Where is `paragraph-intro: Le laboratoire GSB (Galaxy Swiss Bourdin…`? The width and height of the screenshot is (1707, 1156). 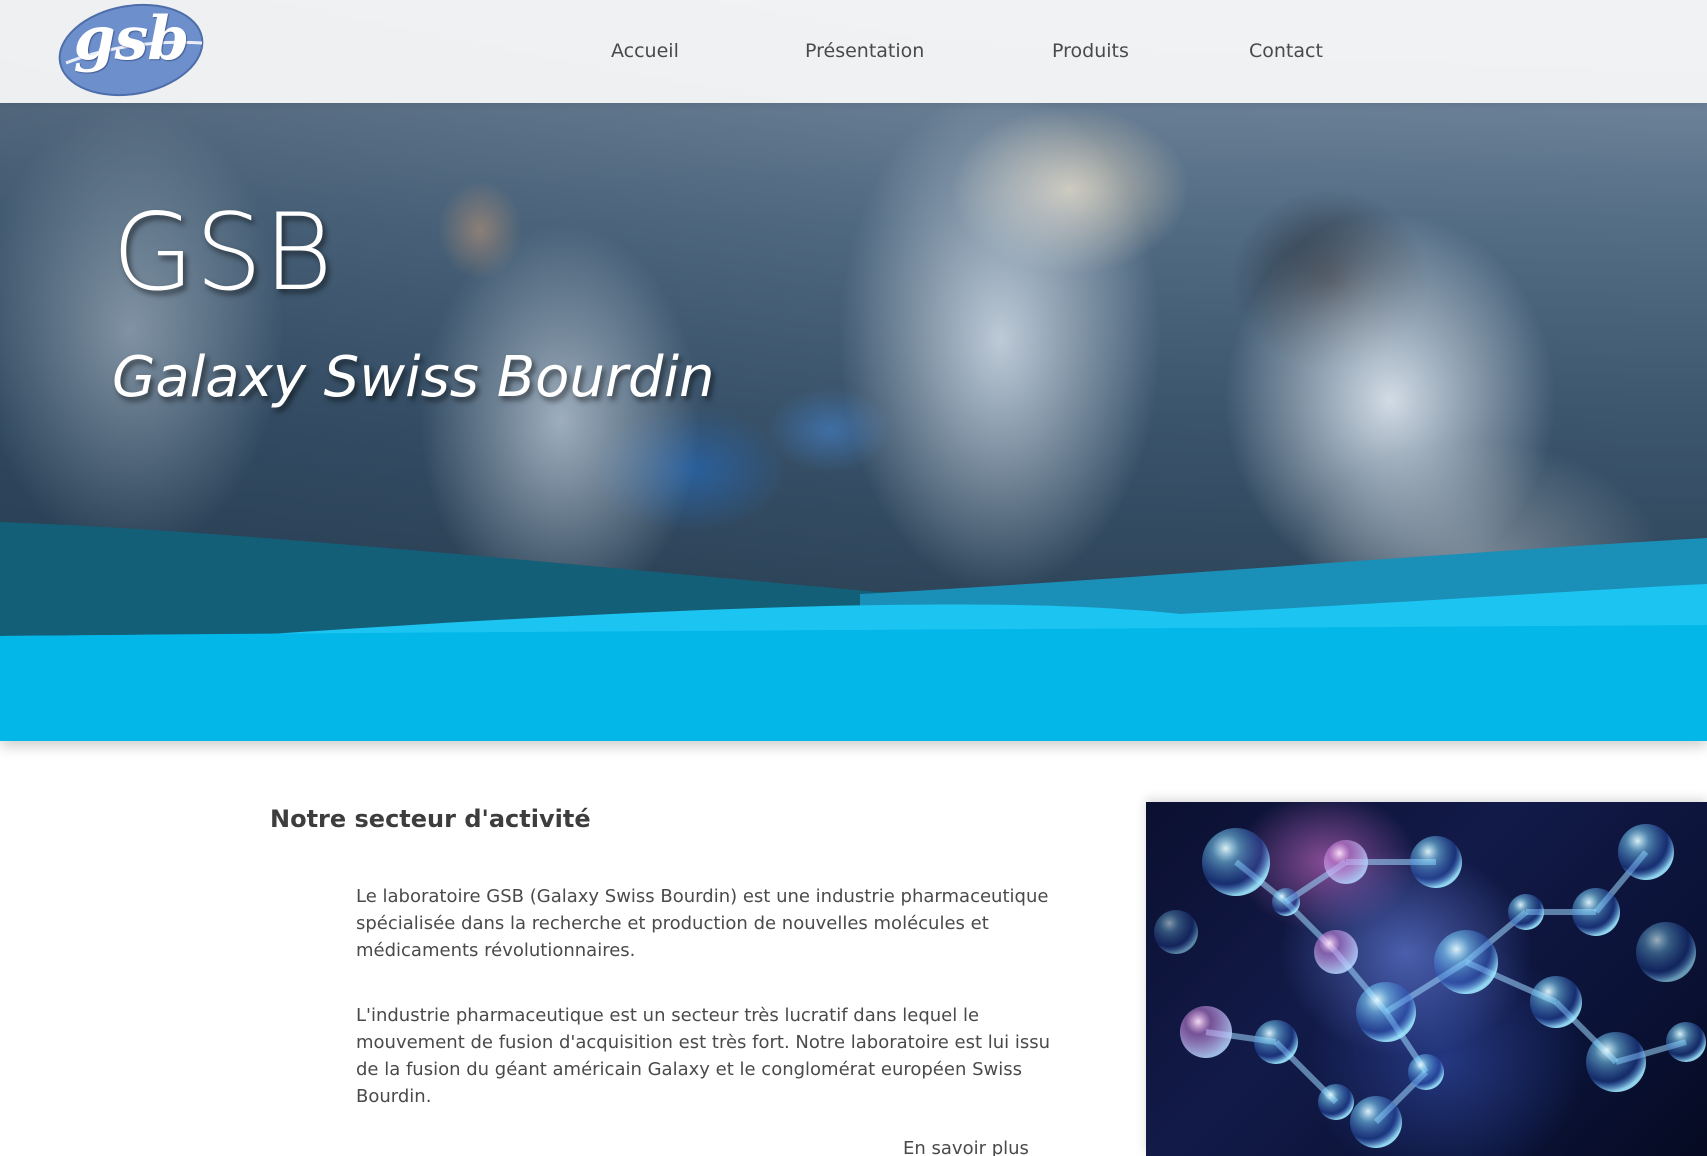
paragraph-intro: Le laboratoire GSB (Galaxy Swiss Bourdin… is located at coordinates (702, 923).